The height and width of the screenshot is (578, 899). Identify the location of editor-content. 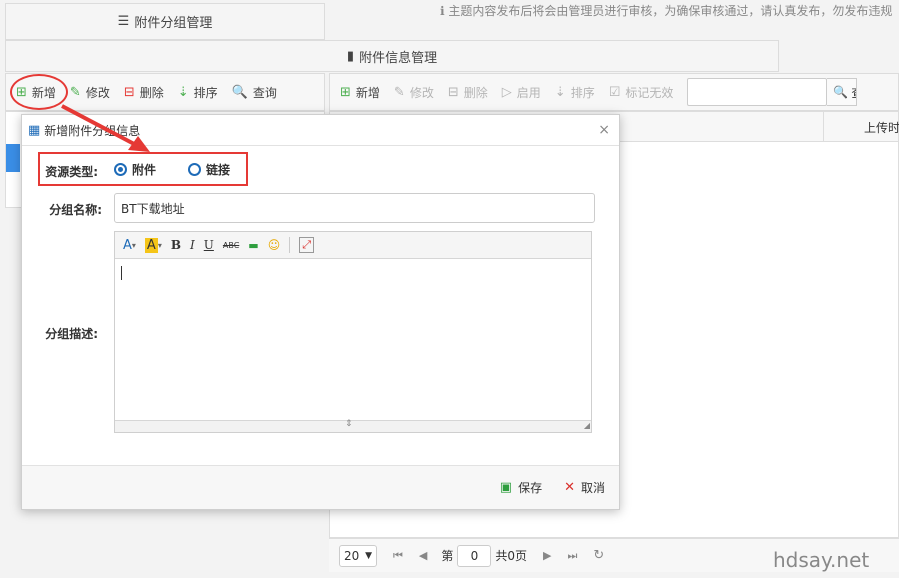
(121, 273).